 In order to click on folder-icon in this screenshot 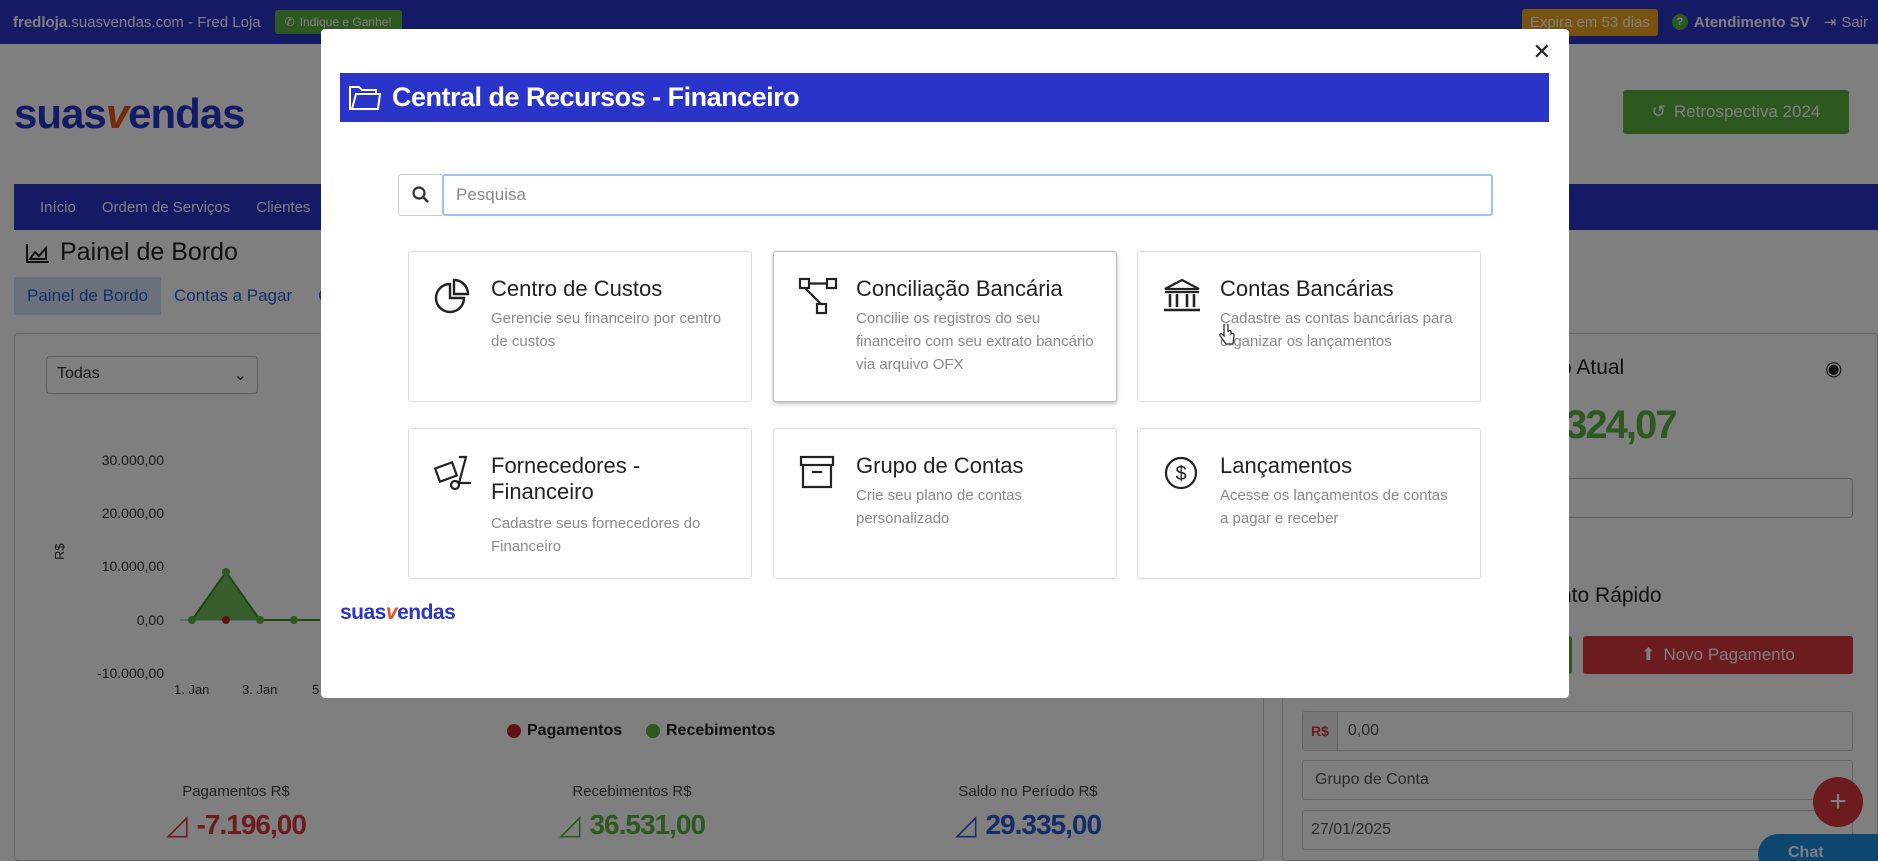, I will do `click(365, 97)`.